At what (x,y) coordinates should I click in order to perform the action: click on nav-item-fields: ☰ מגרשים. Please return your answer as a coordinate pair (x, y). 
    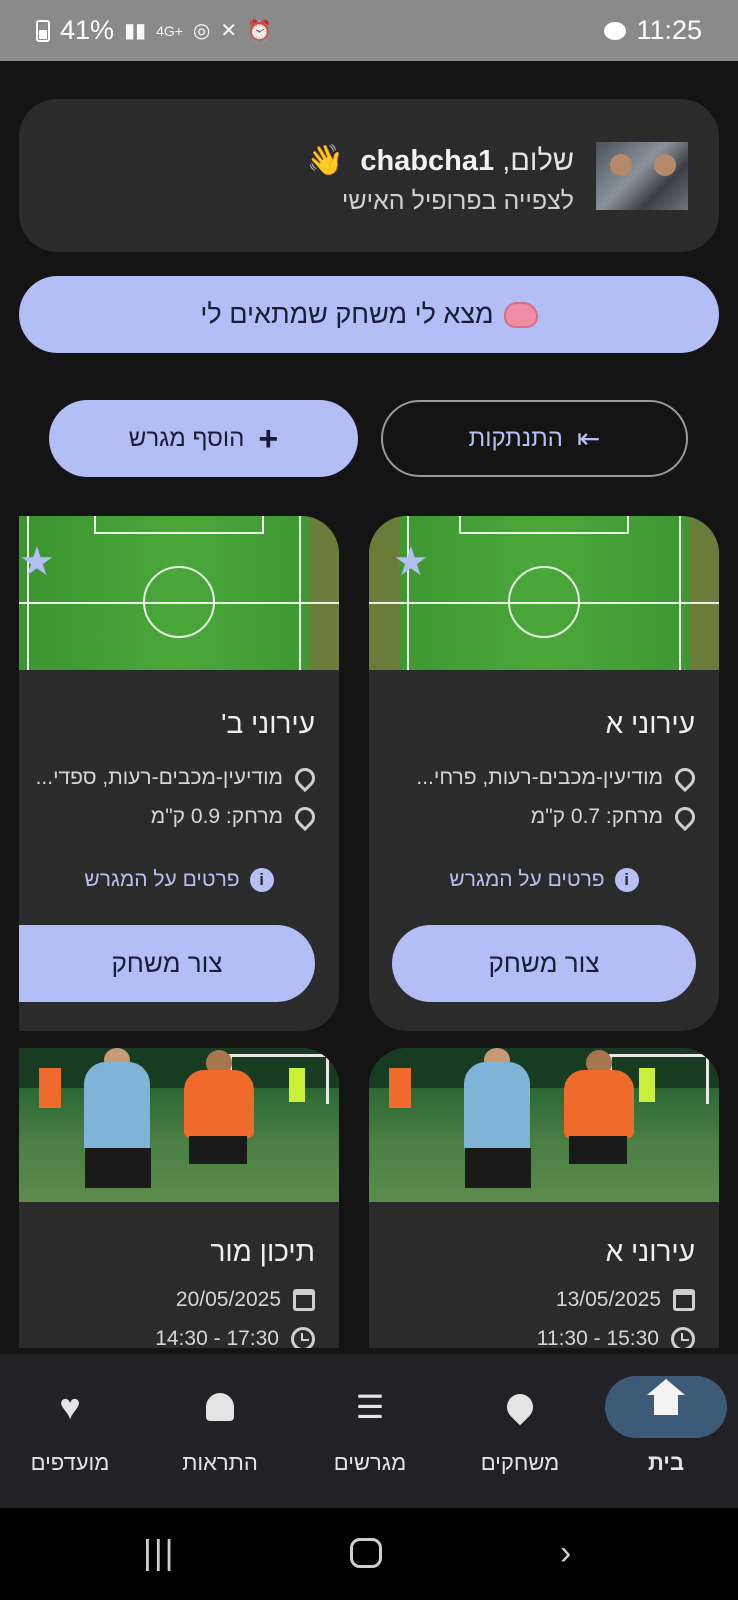
    Looking at the image, I should click on (370, 1426).